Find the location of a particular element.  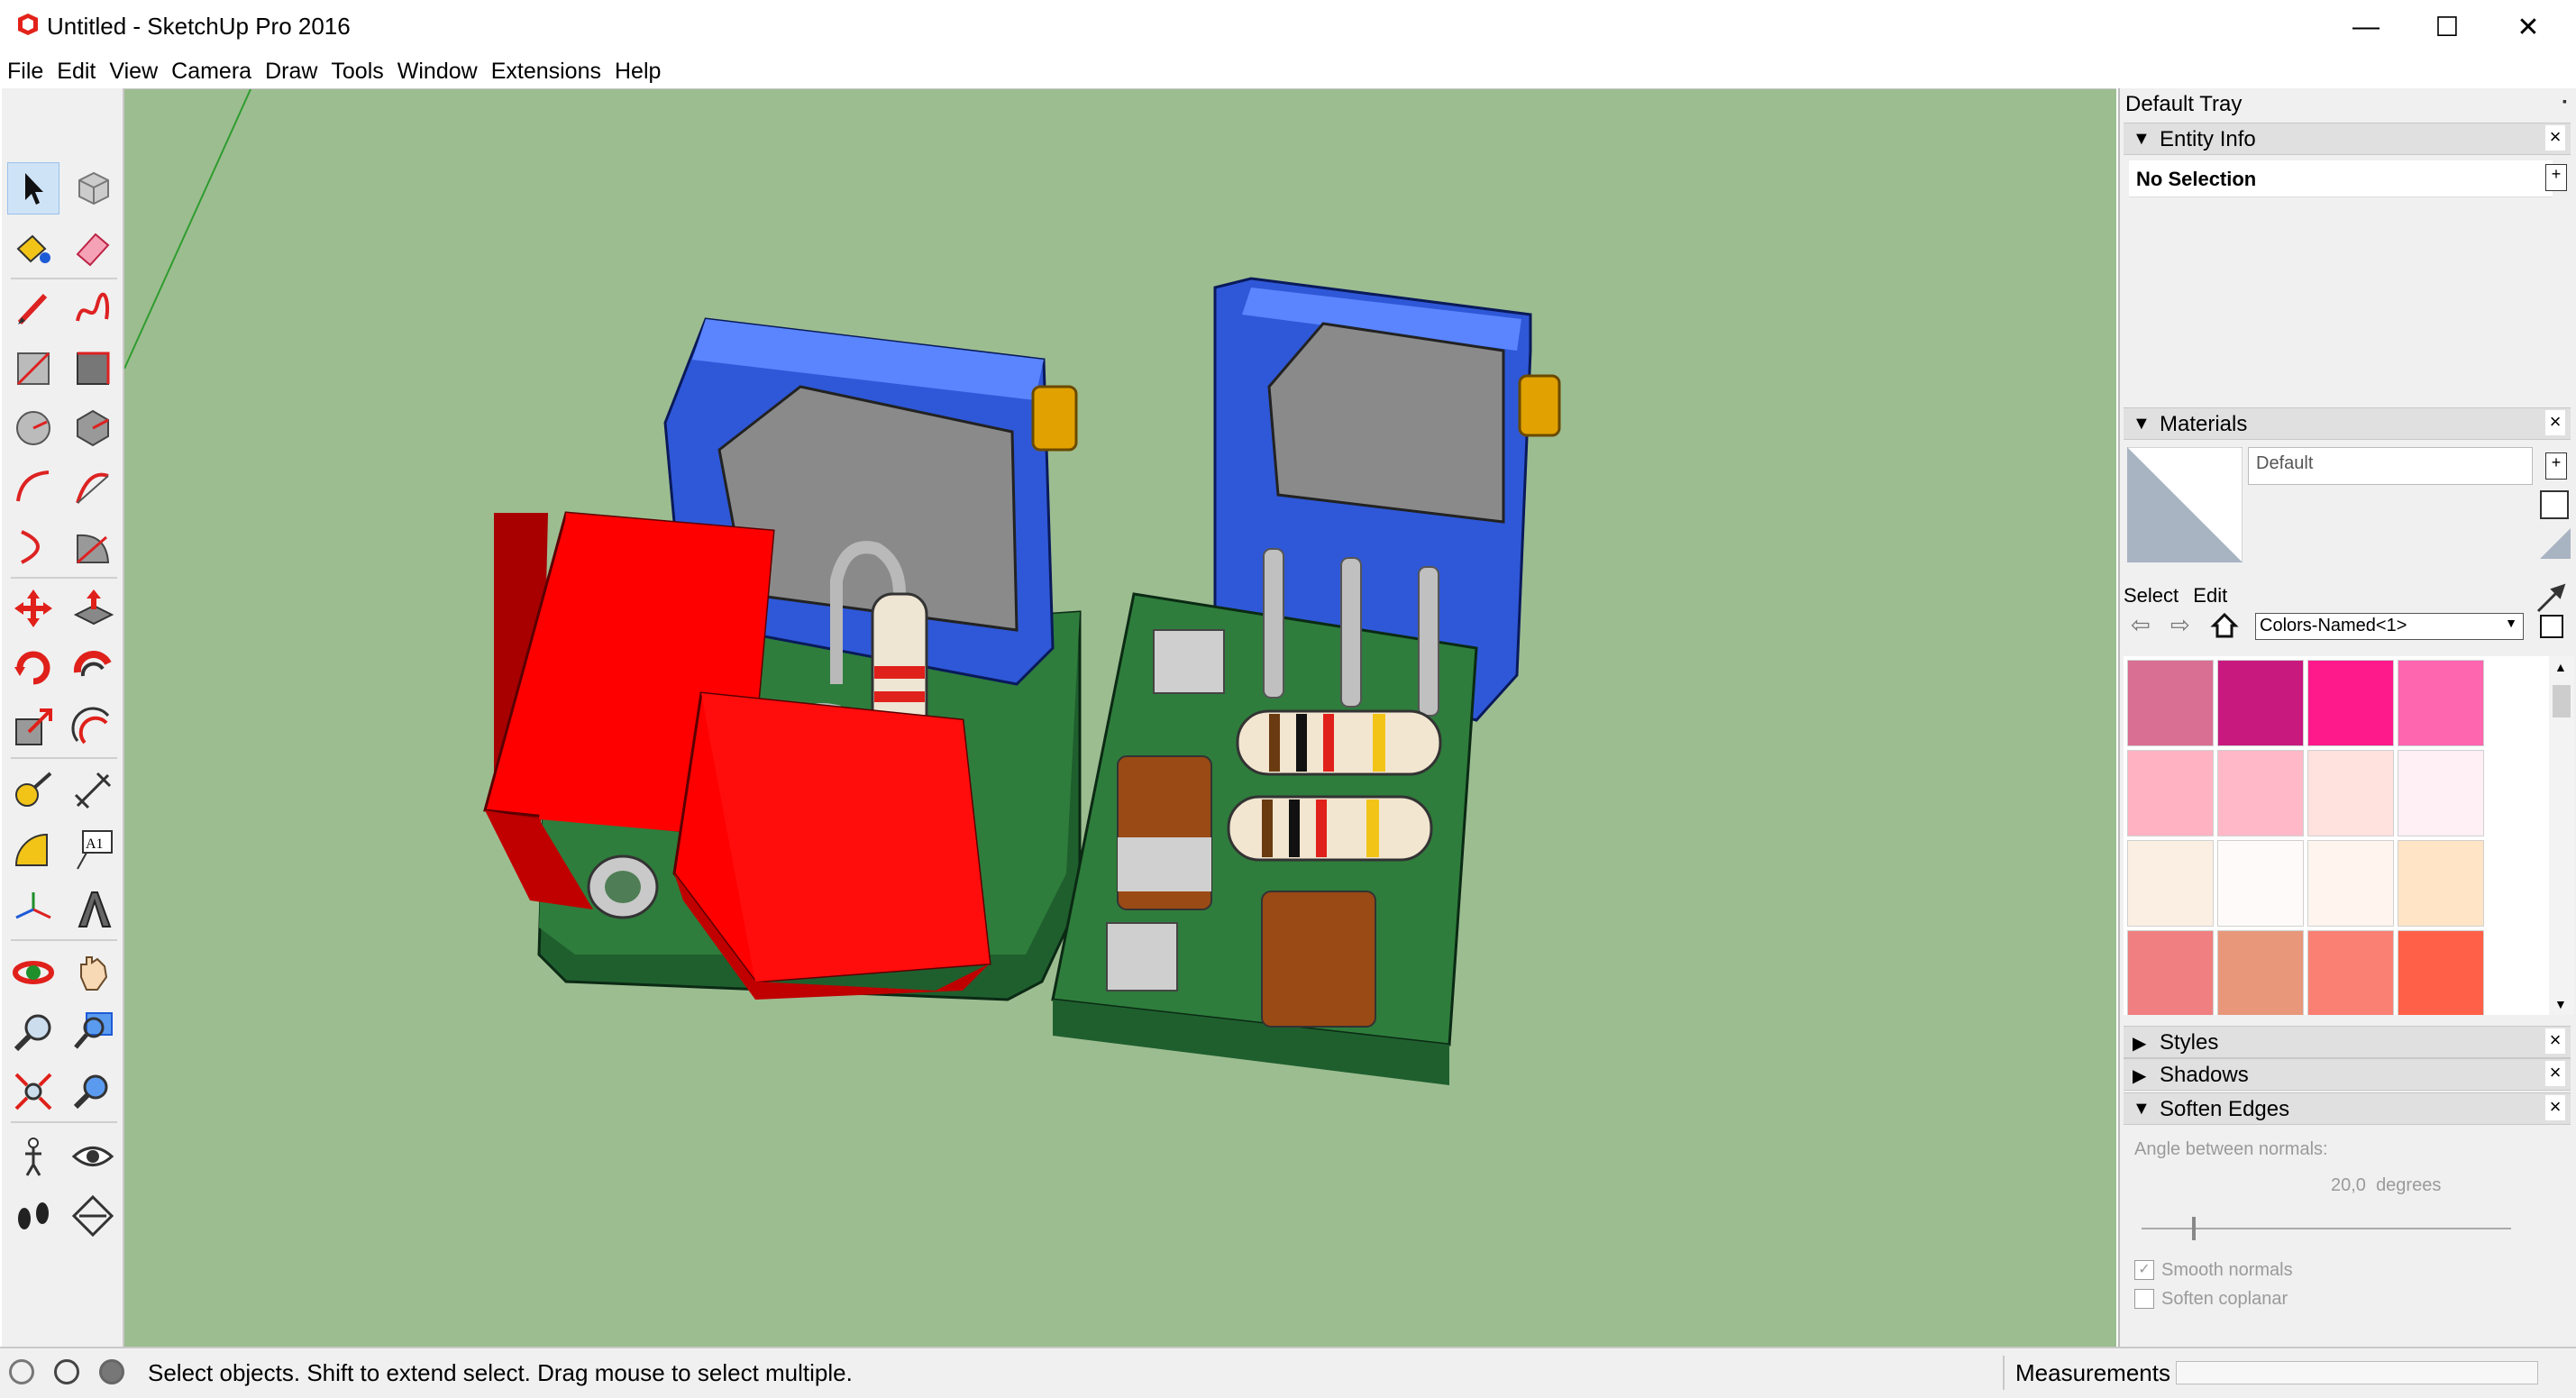

soften-coplanar-checkbox is located at coordinates (2144, 1299).